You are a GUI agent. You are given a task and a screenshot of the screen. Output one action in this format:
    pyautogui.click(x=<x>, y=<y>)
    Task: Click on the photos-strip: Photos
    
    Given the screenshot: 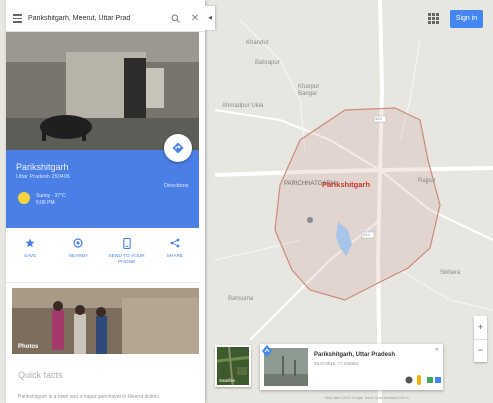 What is the action you would take?
    pyautogui.click(x=105, y=321)
    